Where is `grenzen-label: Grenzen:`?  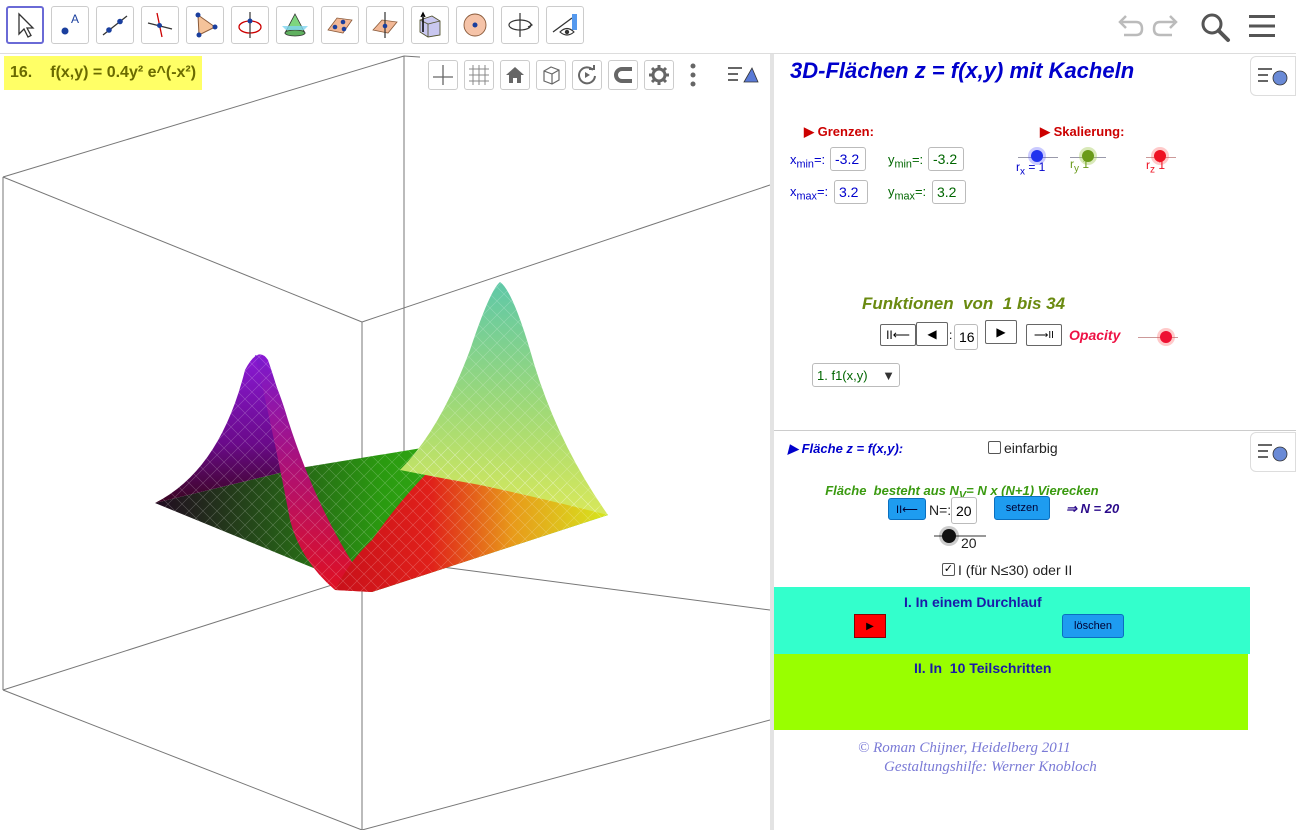
grenzen-label: Grenzen: is located at coordinates (845, 131).